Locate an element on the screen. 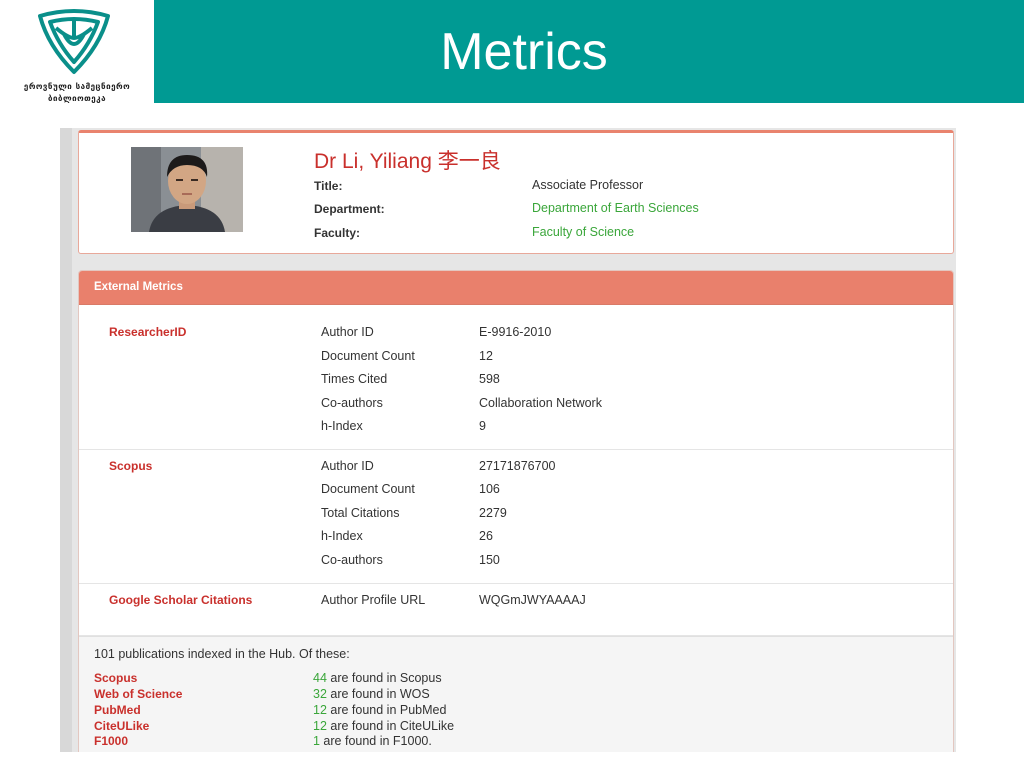 The height and width of the screenshot is (768, 1024). hub-pubmed-desc: are found in PubMed is located at coordinates (386, 710).